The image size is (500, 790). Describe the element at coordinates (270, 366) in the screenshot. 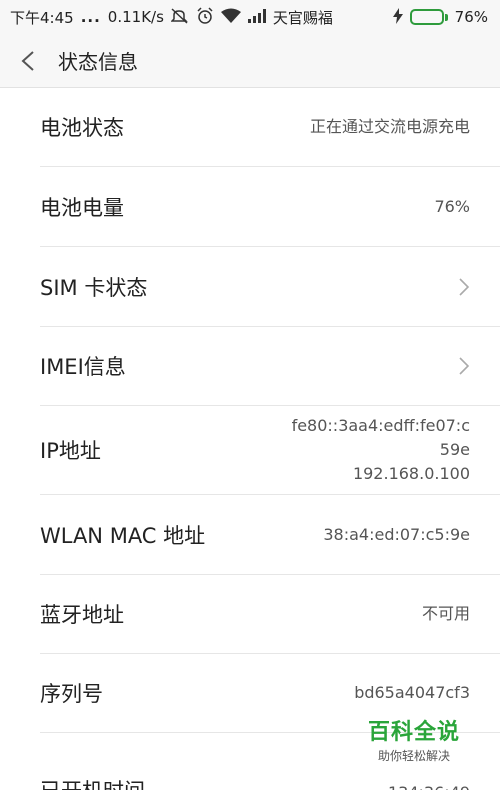

I see `row-imei-info: IMEI信息` at that location.